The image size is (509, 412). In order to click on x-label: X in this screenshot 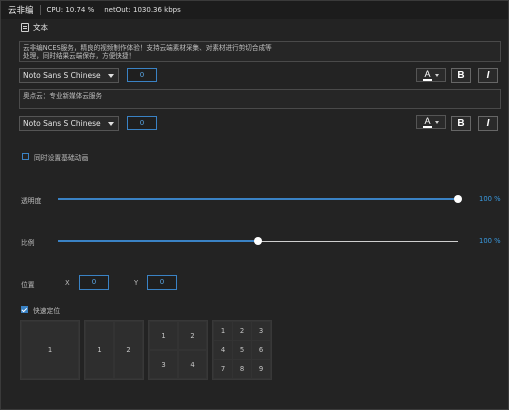, I will do `click(67, 283)`.